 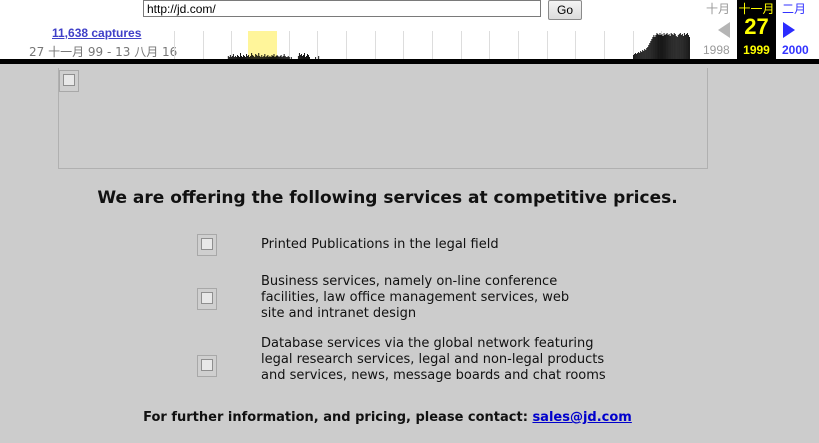 What do you see at coordinates (756, 26) in the screenshot?
I see `current-day: 27` at bounding box center [756, 26].